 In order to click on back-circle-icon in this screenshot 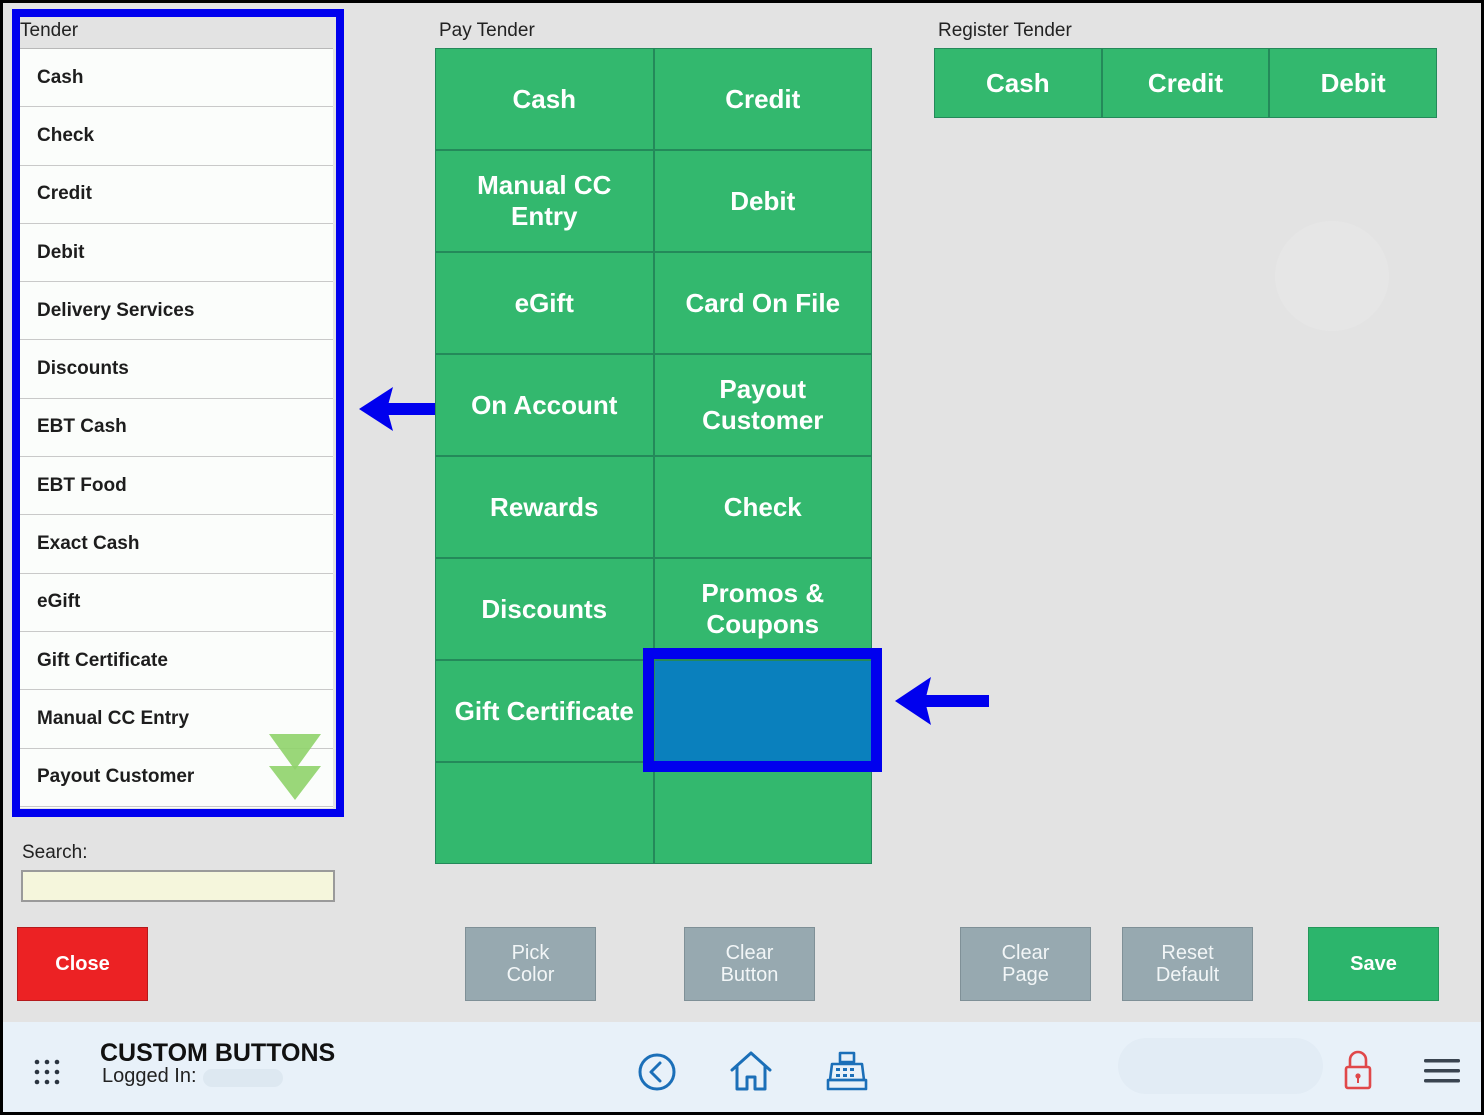, I will do `click(657, 1072)`.